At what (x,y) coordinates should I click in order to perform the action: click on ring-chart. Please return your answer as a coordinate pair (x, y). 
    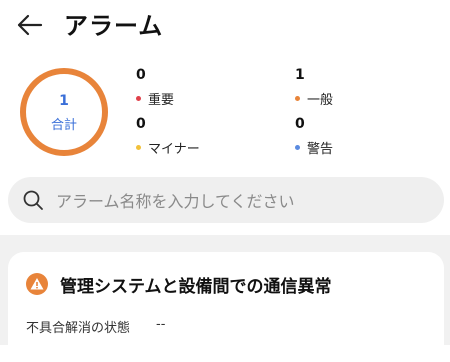
    Looking at the image, I should click on (64, 112).